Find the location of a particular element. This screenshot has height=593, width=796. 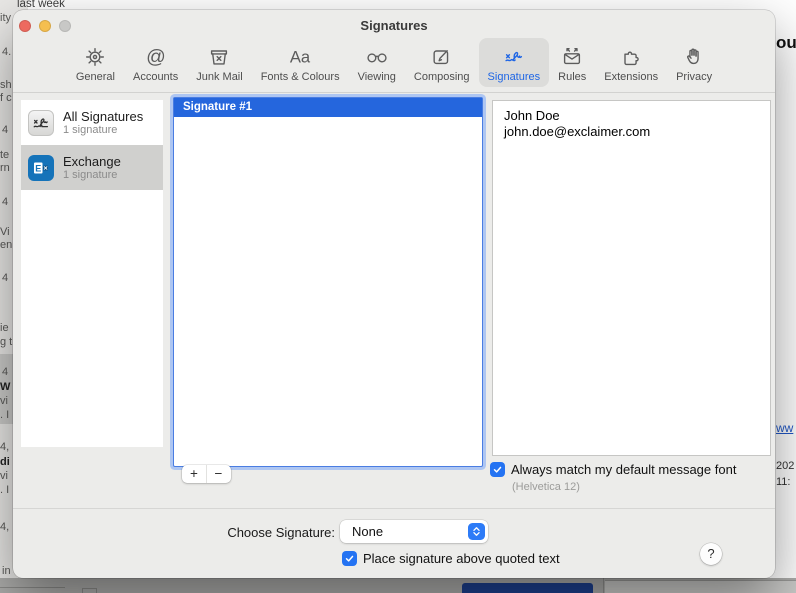

bg-text-fragment: en is located at coordinates (6, 245).